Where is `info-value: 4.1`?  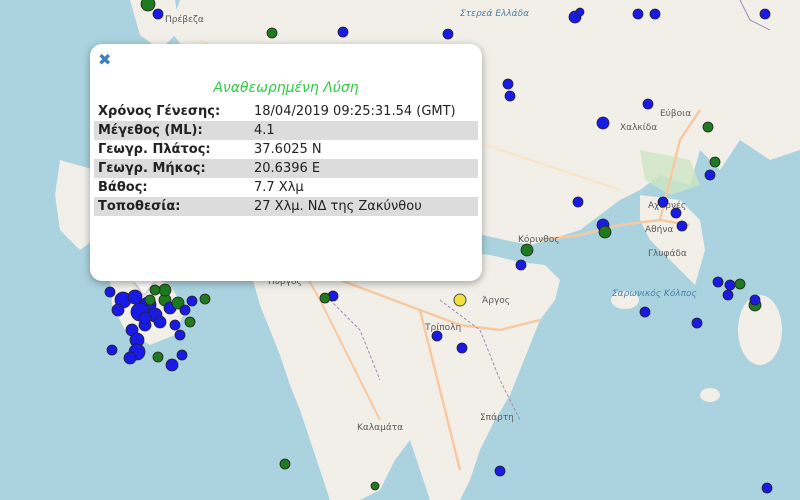
info-value: 4.1 is located at coordinates (264, 130).